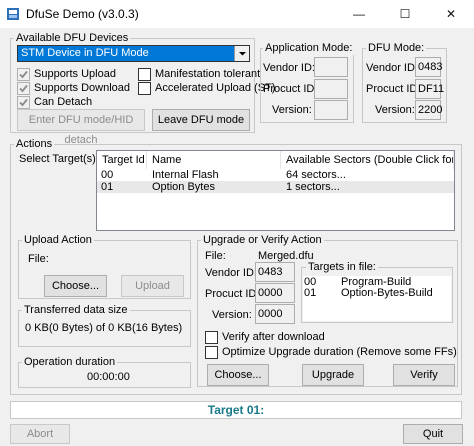 This screenshot has width=474, height=446. What do you see at coordinates (289, 68) in the screenshot?
I see `app-vendor-id-label: Vendor ID:` at bounding box center [289, 68].